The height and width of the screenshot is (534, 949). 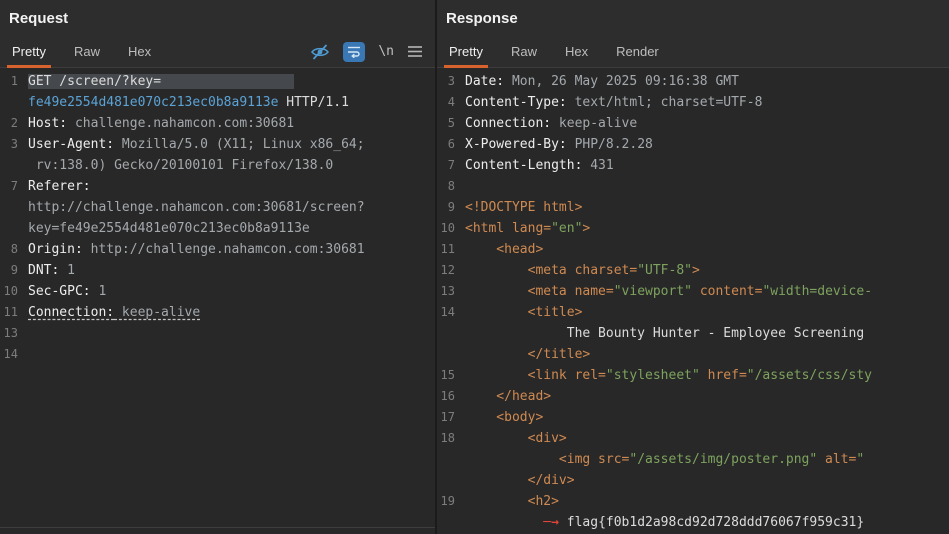 I want to click on hide-headers-eye-off-icon, so click(x=320, y=52).